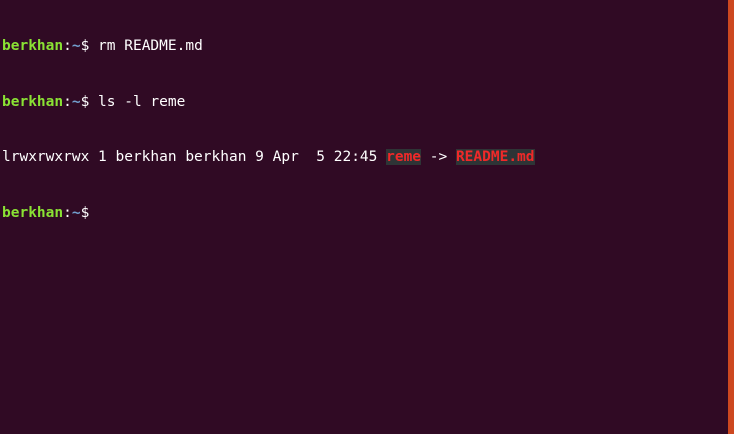  Describe the element at coordinates (142, 101) in the screenshot. I see `command-text: ls -l reme` at that location.